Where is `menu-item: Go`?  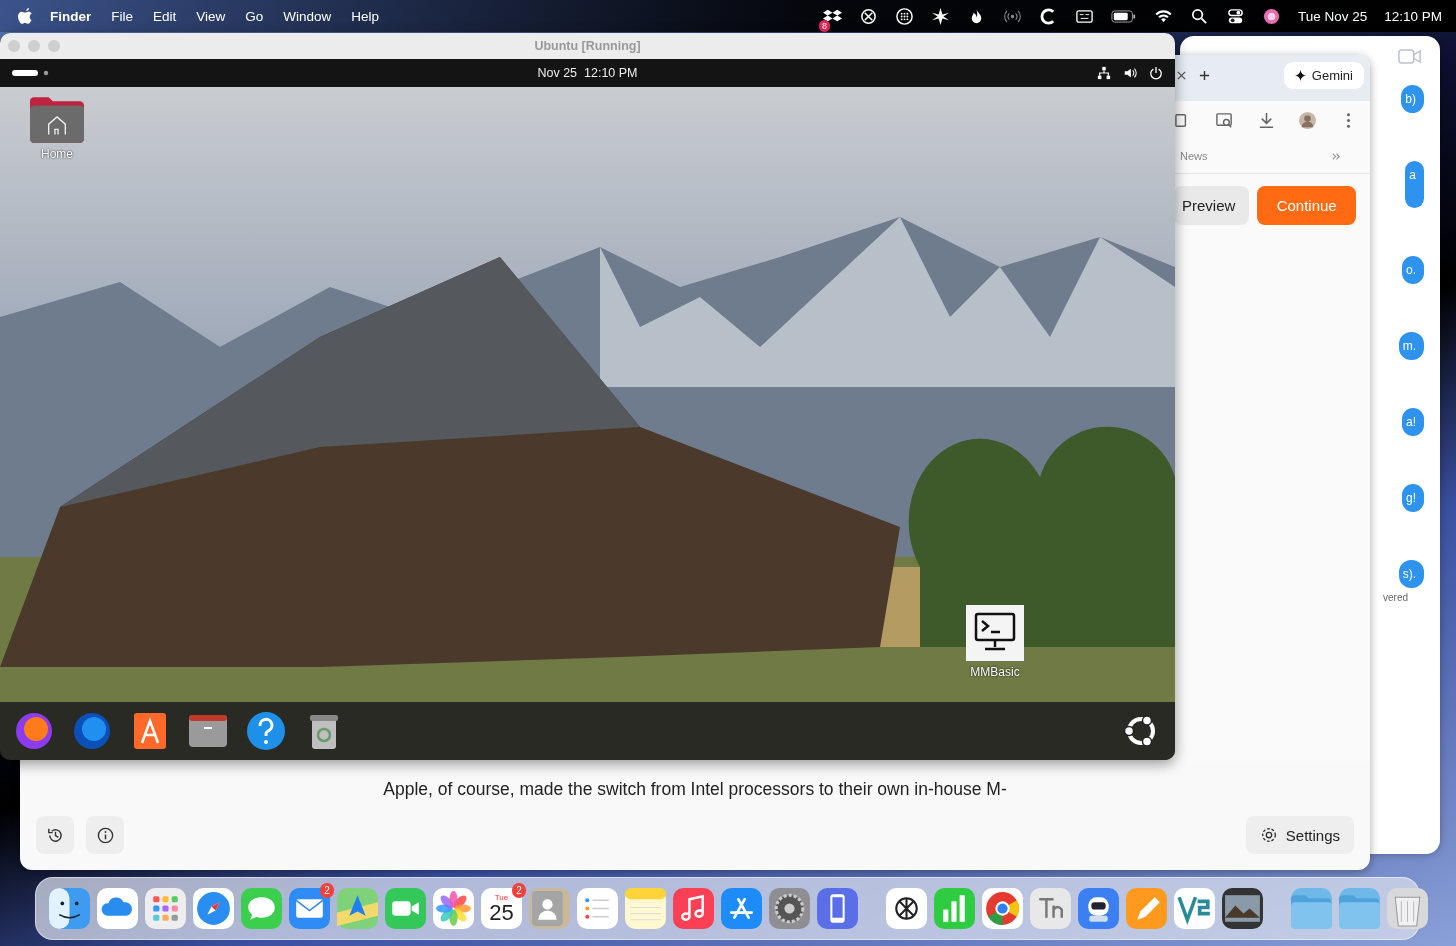 menu-item: Go is located at coordinates (254, 16).